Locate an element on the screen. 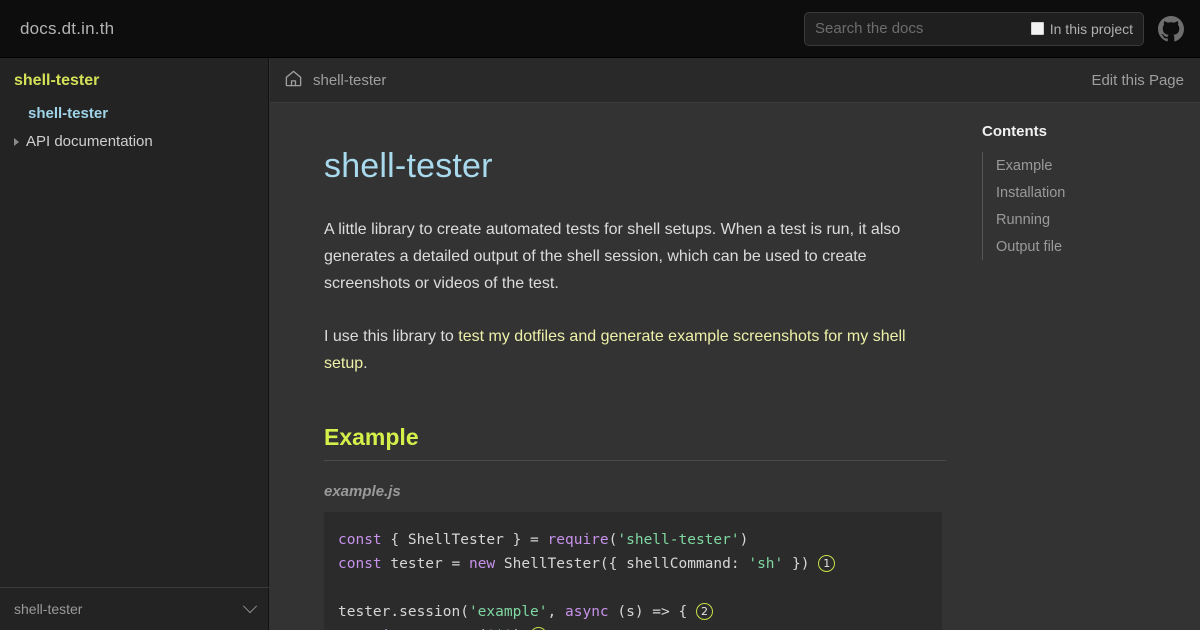  code-token-plain: , is located at coordinates (556, 612).